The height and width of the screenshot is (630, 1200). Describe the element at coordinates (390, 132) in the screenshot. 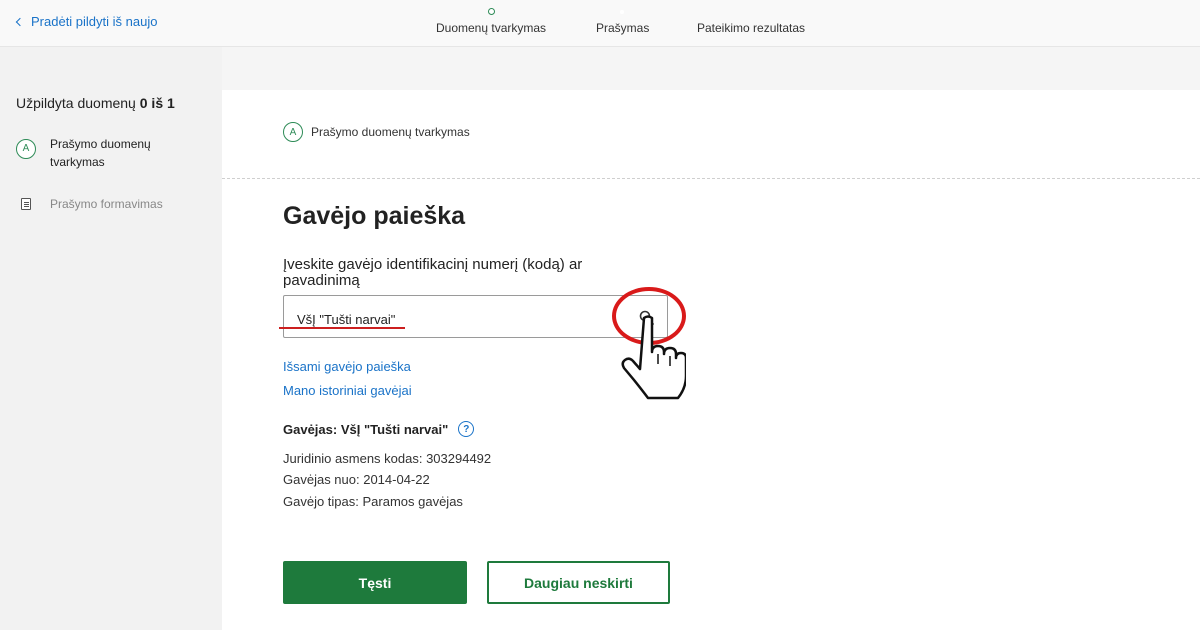

I see `section-label: Prašymo duomenų tvarkymas` at that location.